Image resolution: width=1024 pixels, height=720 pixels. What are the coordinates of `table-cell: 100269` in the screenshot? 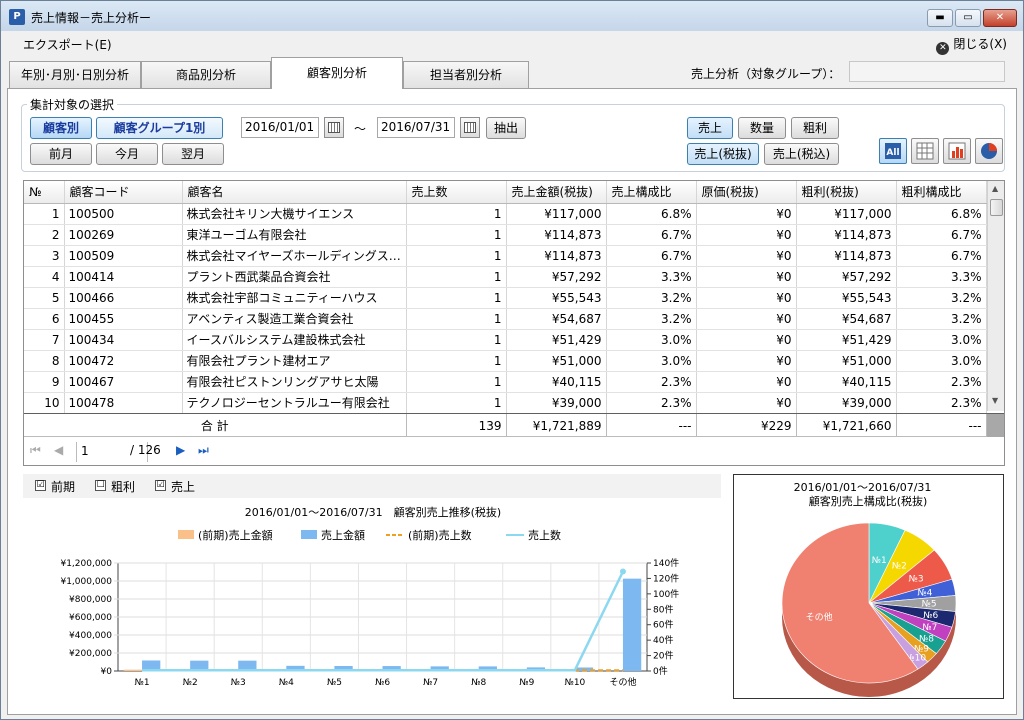 It's located at (123, 235).